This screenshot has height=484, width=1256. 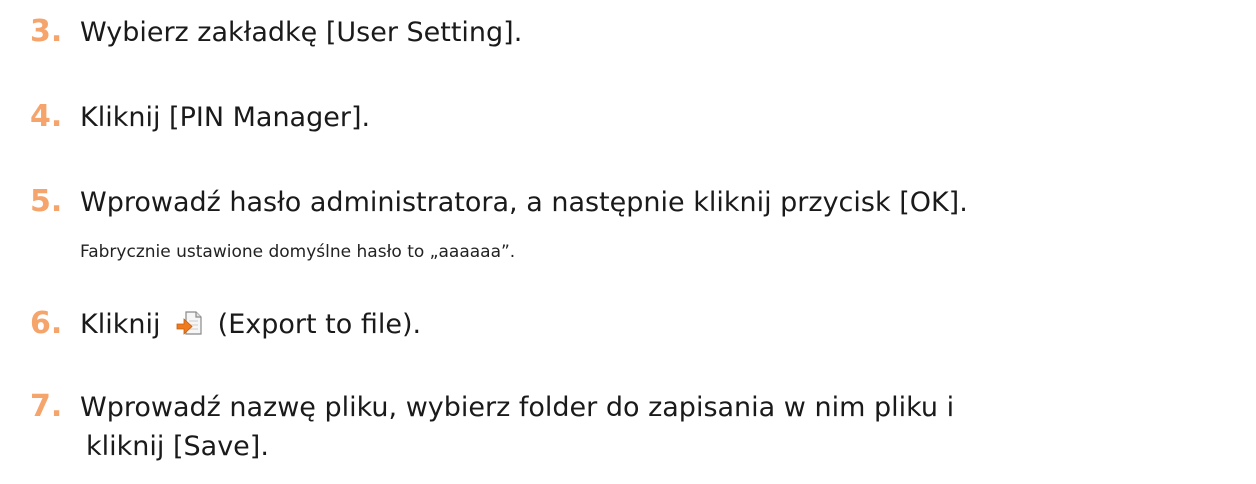 What do you see at coordinates (301, 32) in the screenshot?
I see `step-text: Wybierz zakładkę [User Setting].` at bounding box center [301, 32].